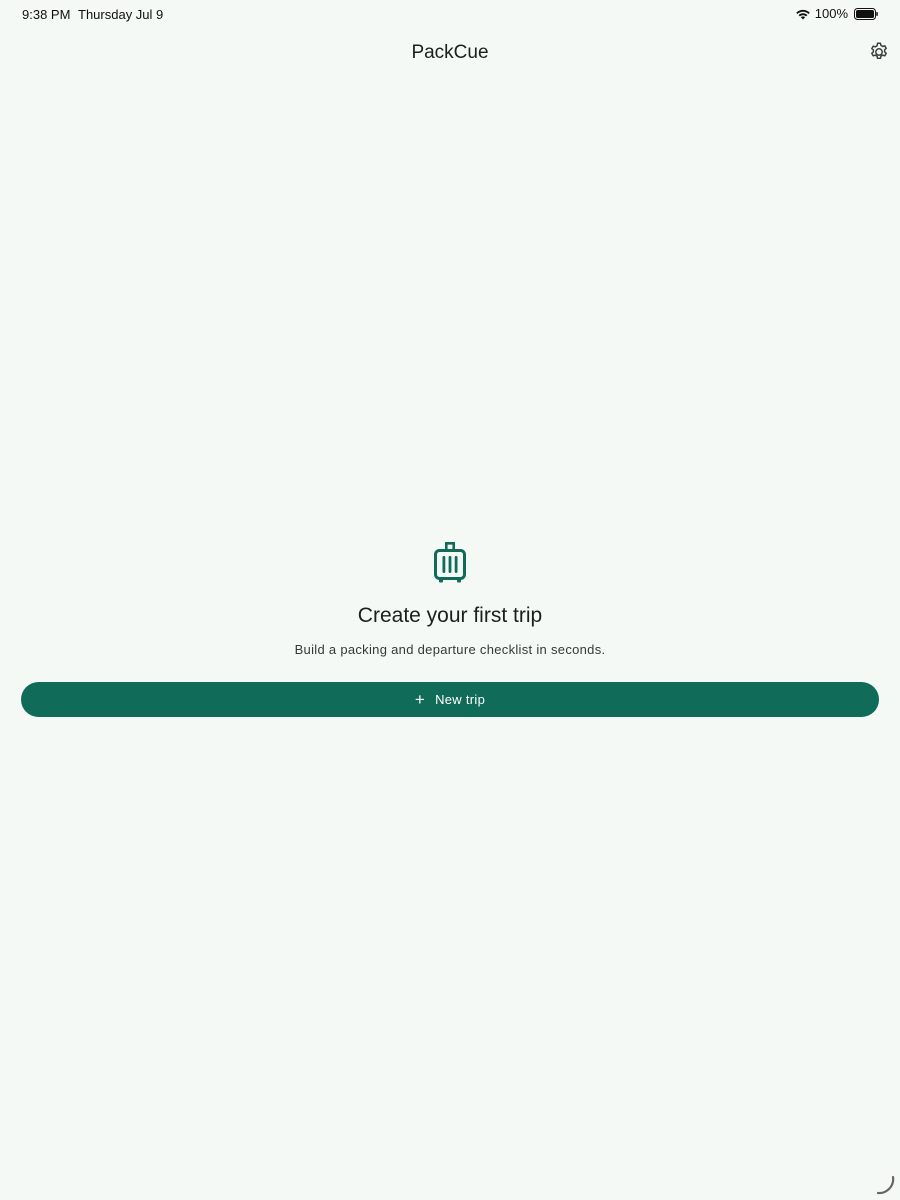 The height and width of the screenshot is (1200, 900). Describe the element at coordinates (46, 14) in the screenshot. I see `status-time: 9:38 PM` at that location.